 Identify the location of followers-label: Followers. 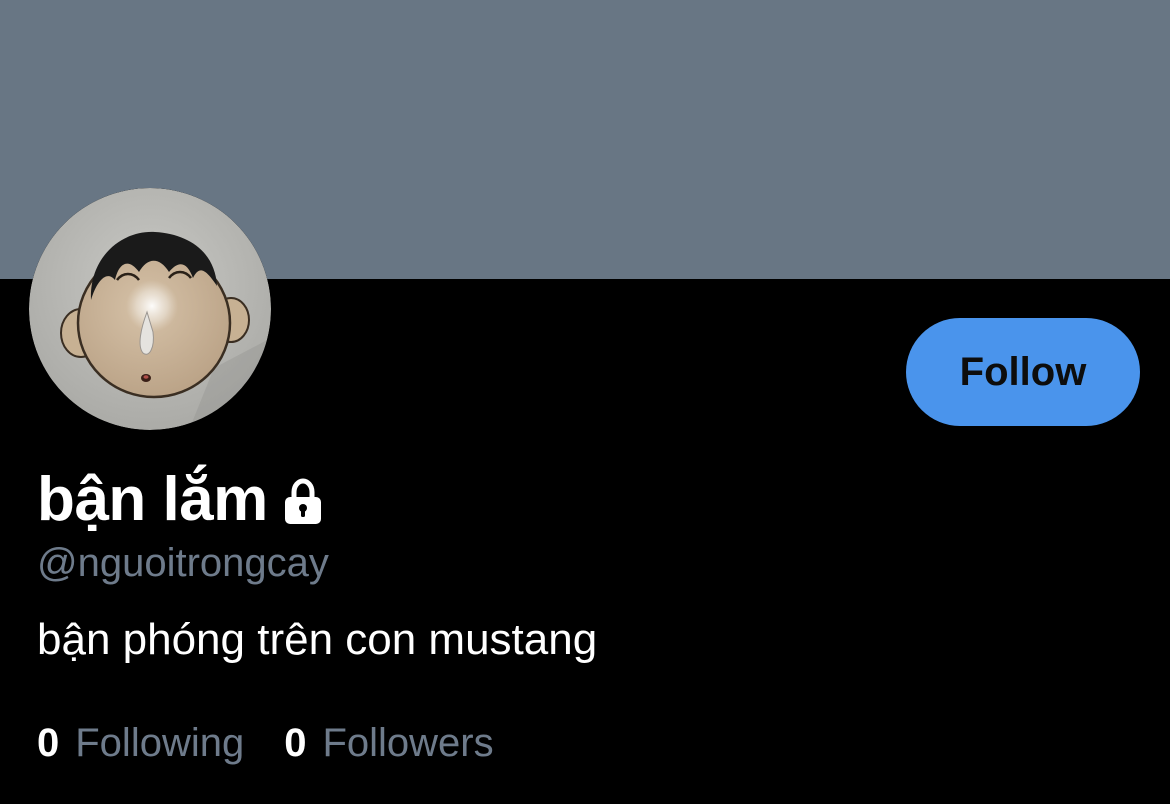
(408, 743).